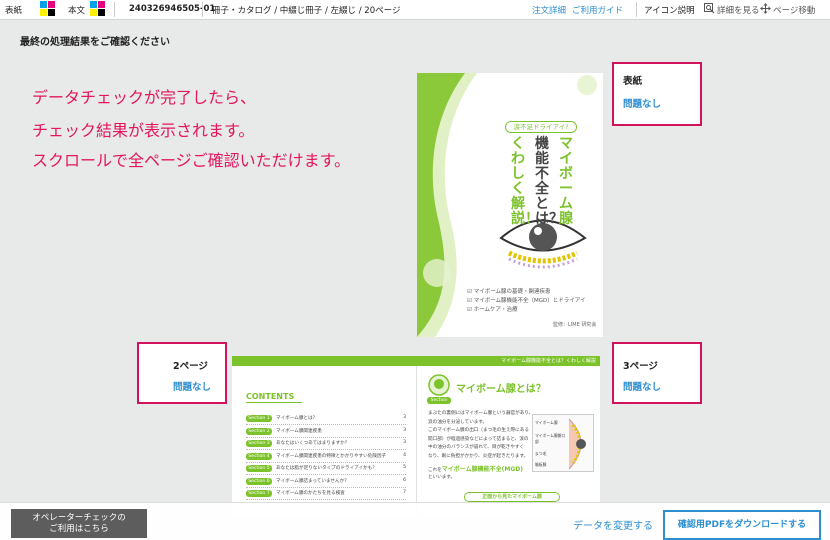 Image resolution: width=830 pixels, height=540 pixels. I want to click on section-tag: Section 6, so click(259, 481).